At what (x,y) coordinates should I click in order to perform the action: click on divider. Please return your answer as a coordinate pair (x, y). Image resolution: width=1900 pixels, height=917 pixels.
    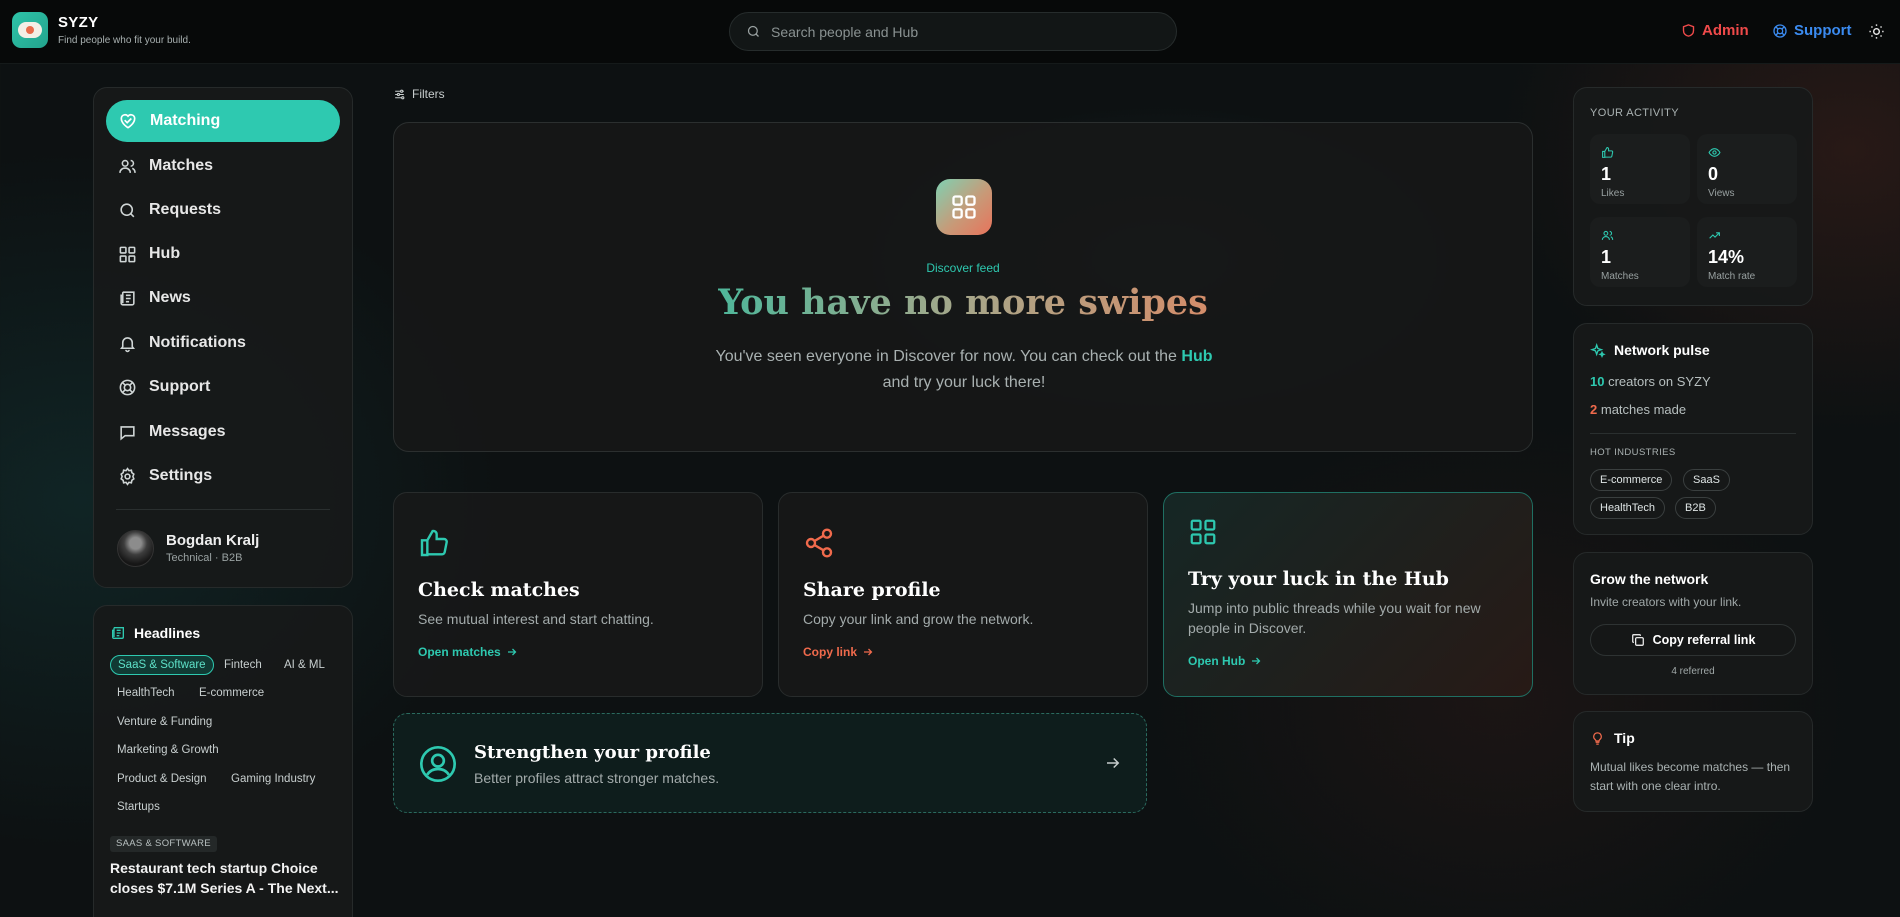
    Looking at the image, I should click on (1693, 433).